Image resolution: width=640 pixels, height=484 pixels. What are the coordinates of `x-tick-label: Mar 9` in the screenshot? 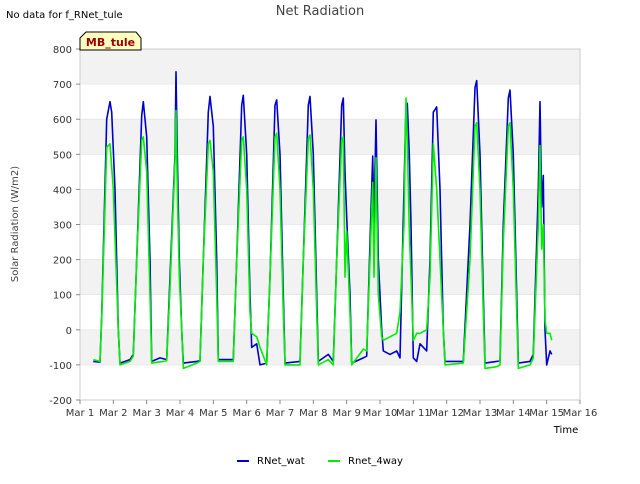 It's located at (346, 413).